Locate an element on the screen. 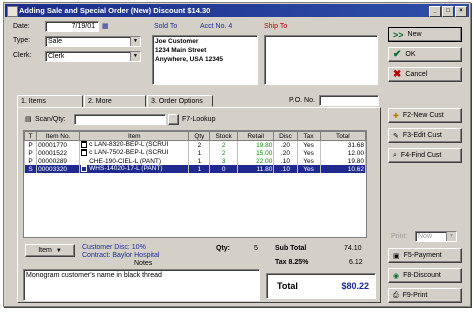 The image size is (474, 317). edit-customer-button: ✎ F3-Edit Cust is located at coordinates (425, 135).